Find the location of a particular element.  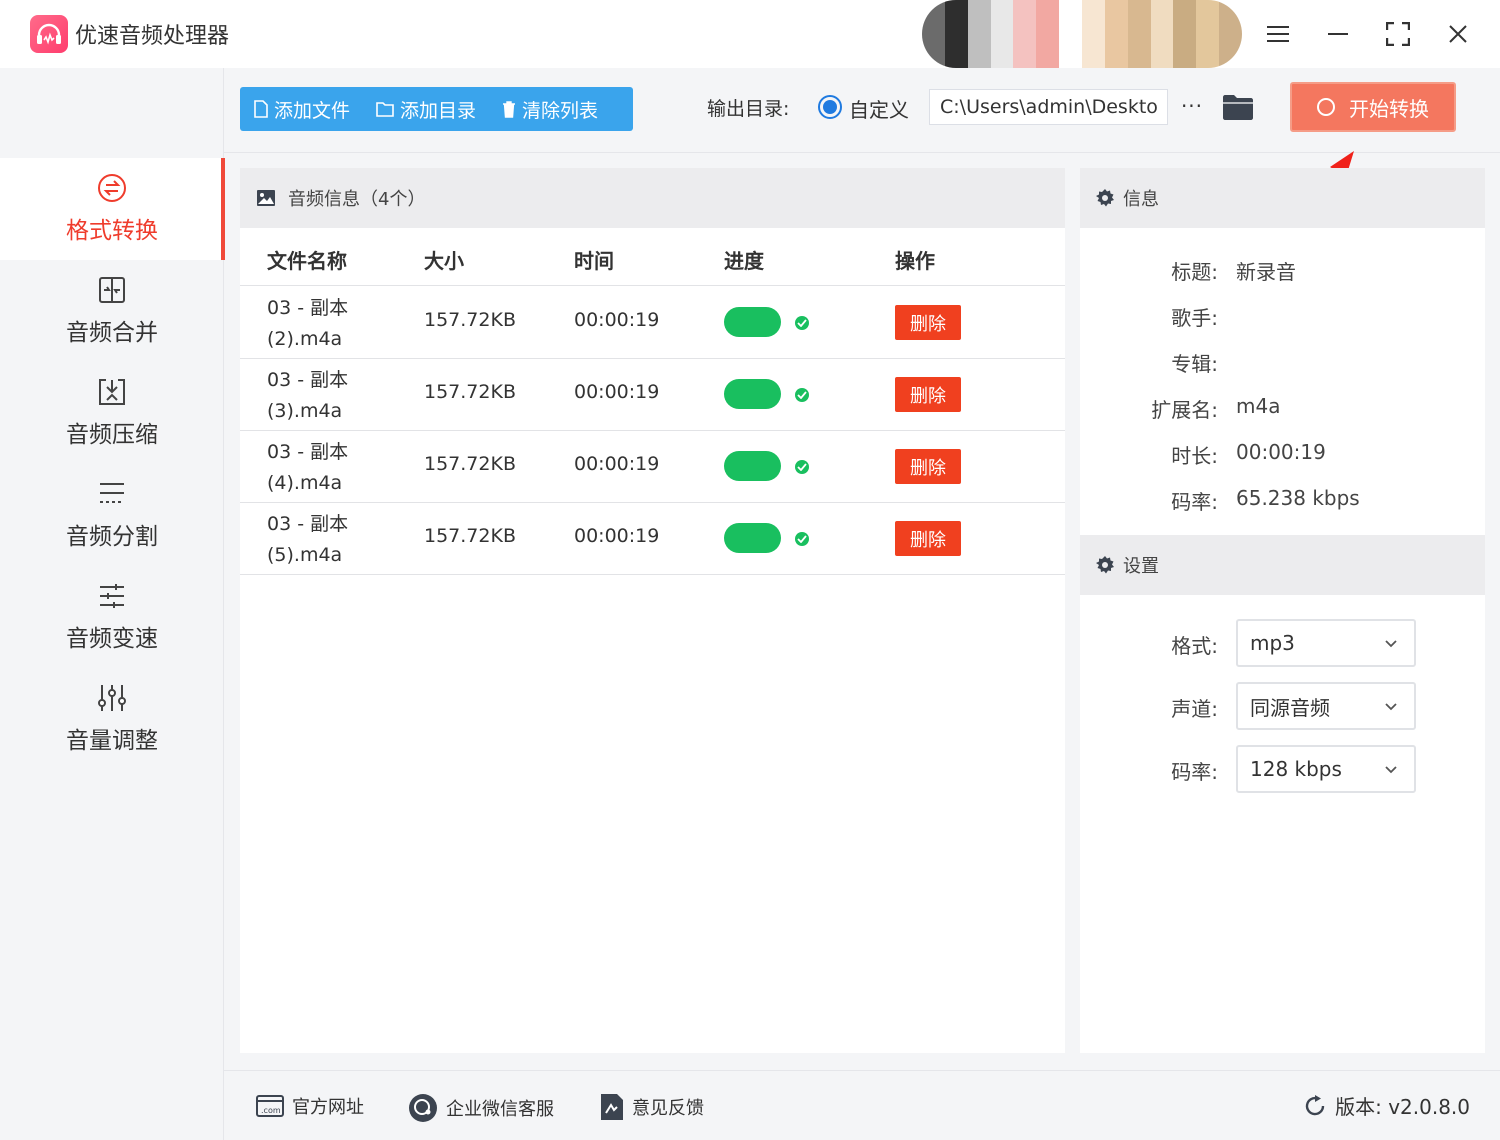

bitrate-select: 128 kbps is located at coordinates (1326, 769).